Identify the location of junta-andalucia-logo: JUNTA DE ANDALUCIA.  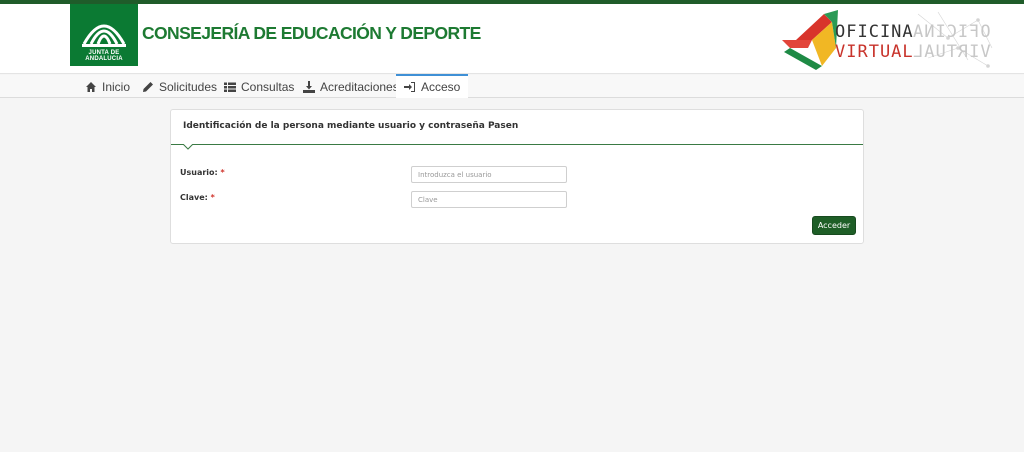
(104, 35).